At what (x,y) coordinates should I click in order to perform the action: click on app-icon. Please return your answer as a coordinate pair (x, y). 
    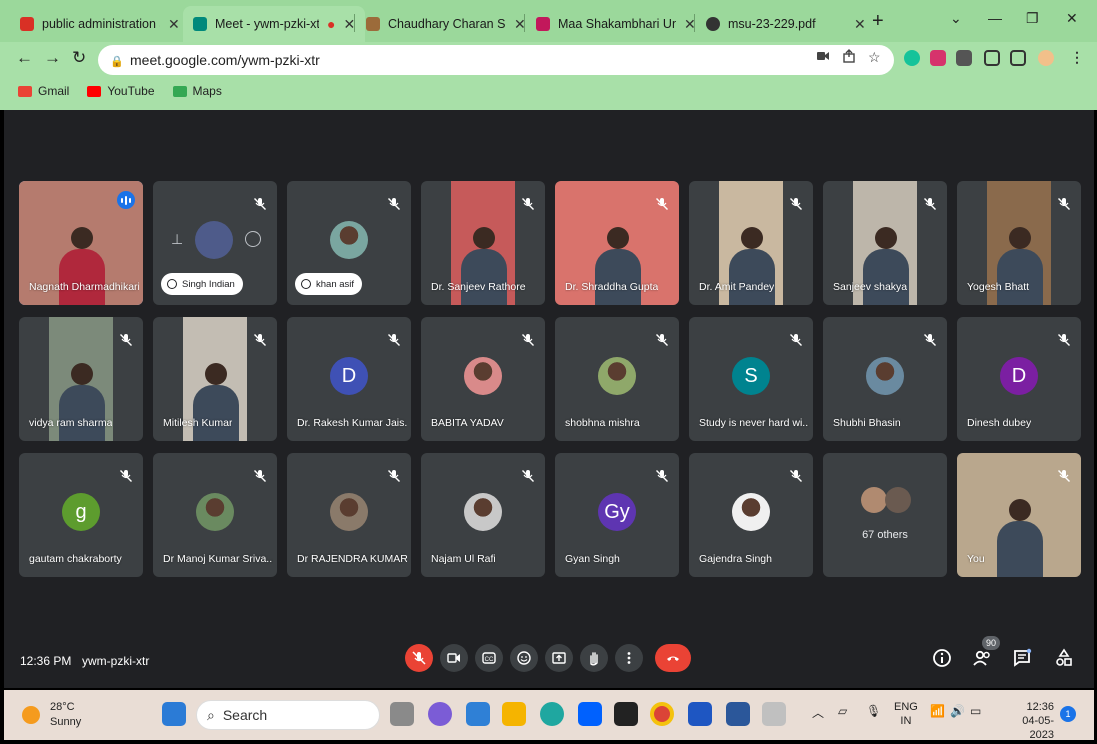
    Looking at the image, I should click on (626, 714).